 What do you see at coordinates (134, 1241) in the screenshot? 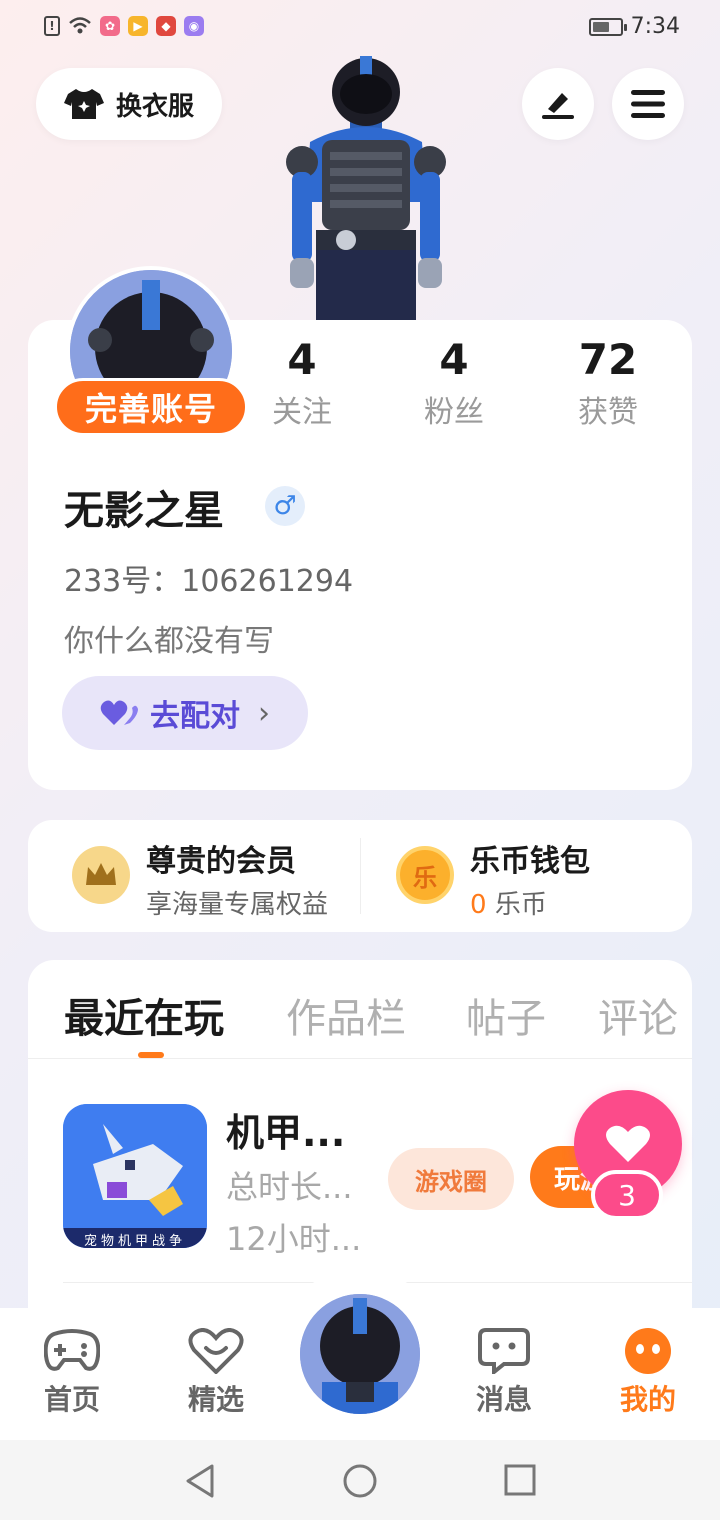
I see `game-icon-caption: 宠物机甲战争` at bounding box center [134, 1241].